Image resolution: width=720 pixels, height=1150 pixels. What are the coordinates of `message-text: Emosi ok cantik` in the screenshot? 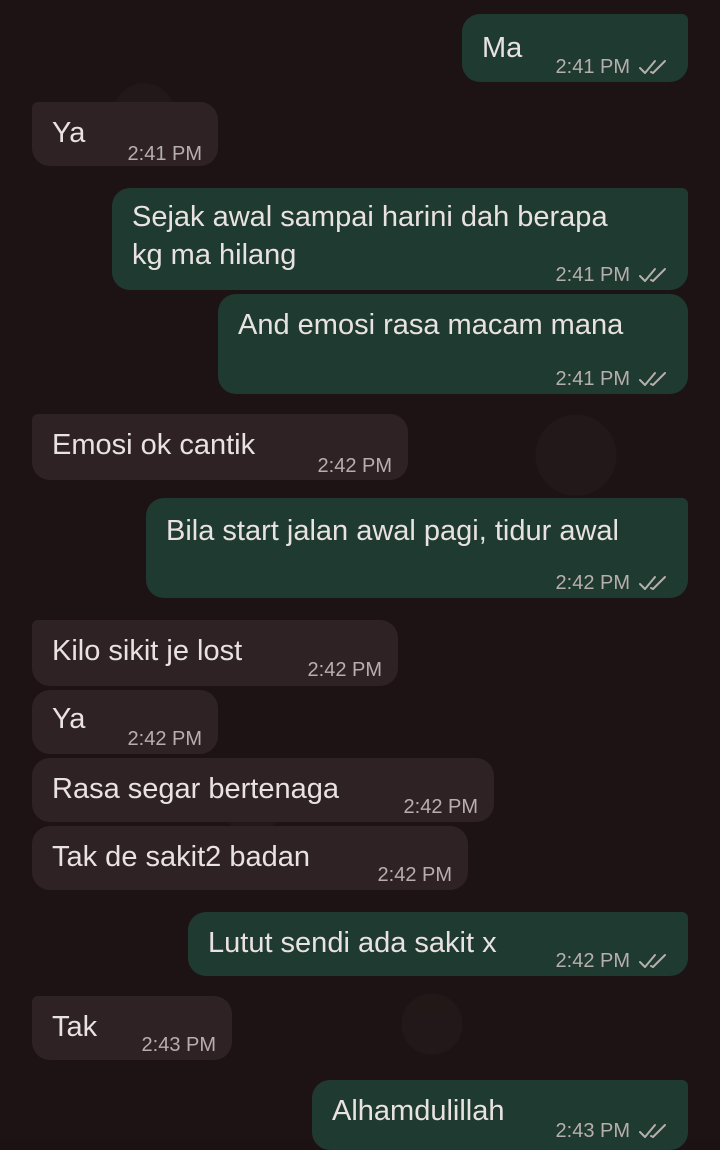 It's located at (154, 445).